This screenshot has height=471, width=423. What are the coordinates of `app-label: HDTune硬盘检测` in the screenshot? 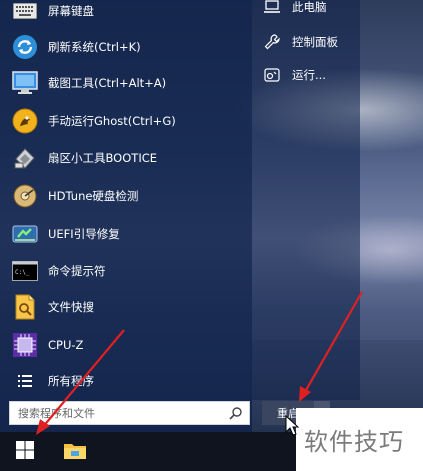 It's located at (93, 196).